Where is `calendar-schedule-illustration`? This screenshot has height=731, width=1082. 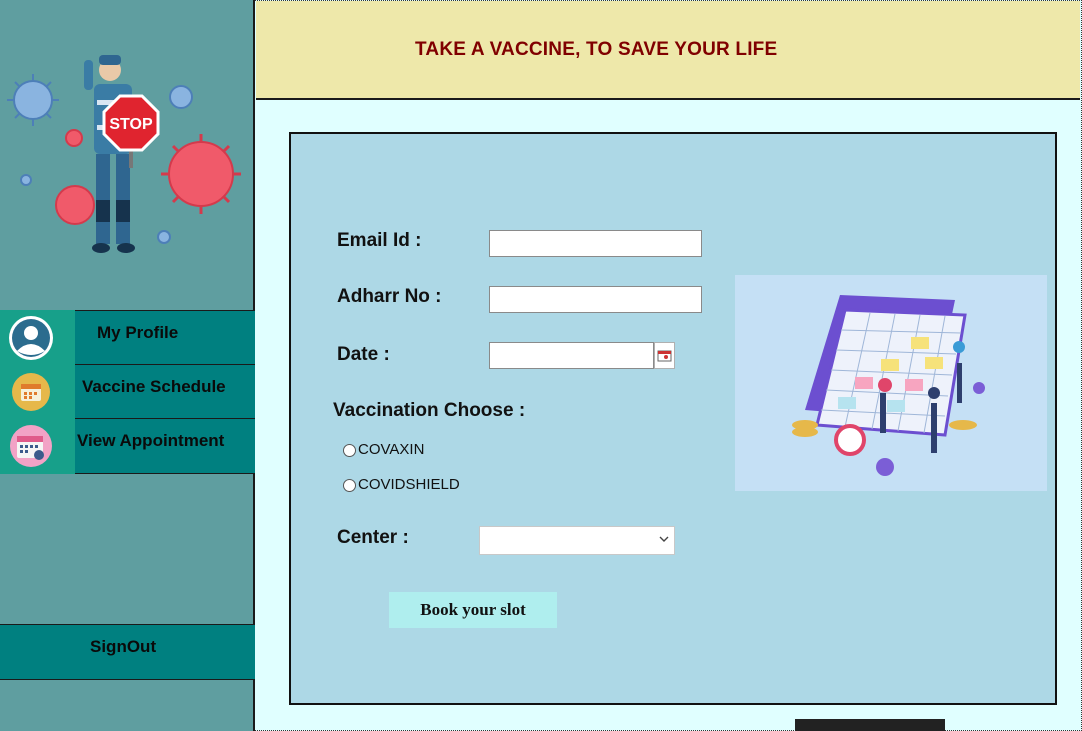
calendar-schedule-illustration is located at coordinates (891, 383).